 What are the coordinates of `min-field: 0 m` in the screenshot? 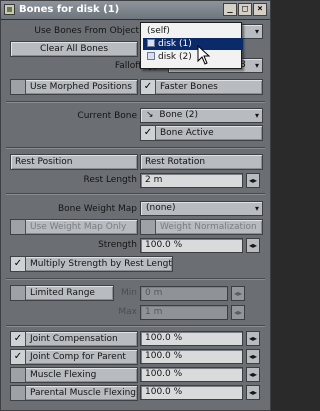 It's located at (184, 293).